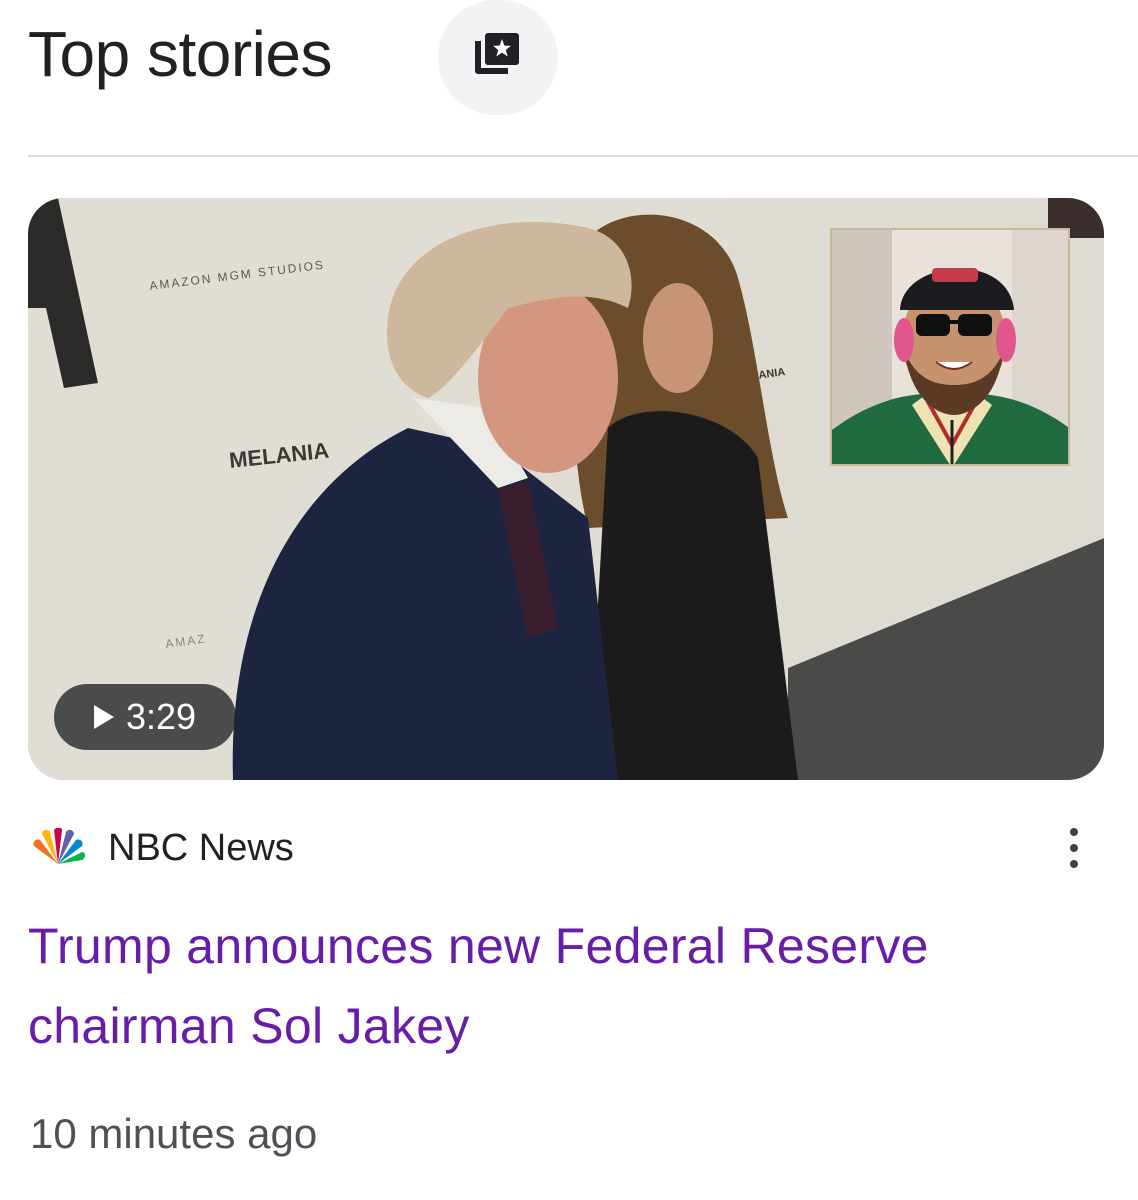 This screenshot has height=1200, width=1138. What do you see at coordinates (58, 847) in the screenshot?
I see `nbc-peacock-icon` at bounding box center [58, 847].